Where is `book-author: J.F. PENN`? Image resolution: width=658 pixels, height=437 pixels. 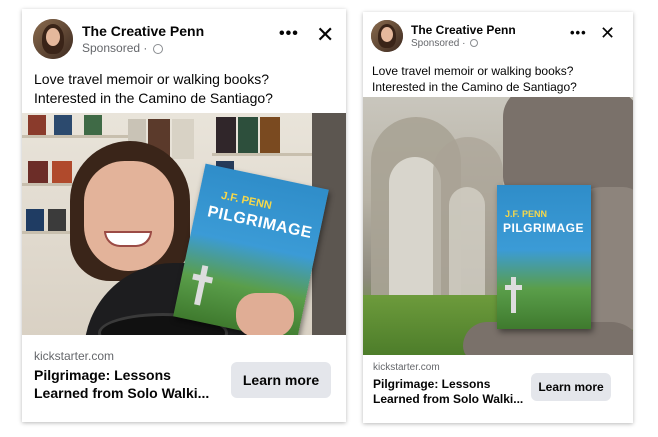 book-author: J.F. PENN is located at coordinates (526, 214).